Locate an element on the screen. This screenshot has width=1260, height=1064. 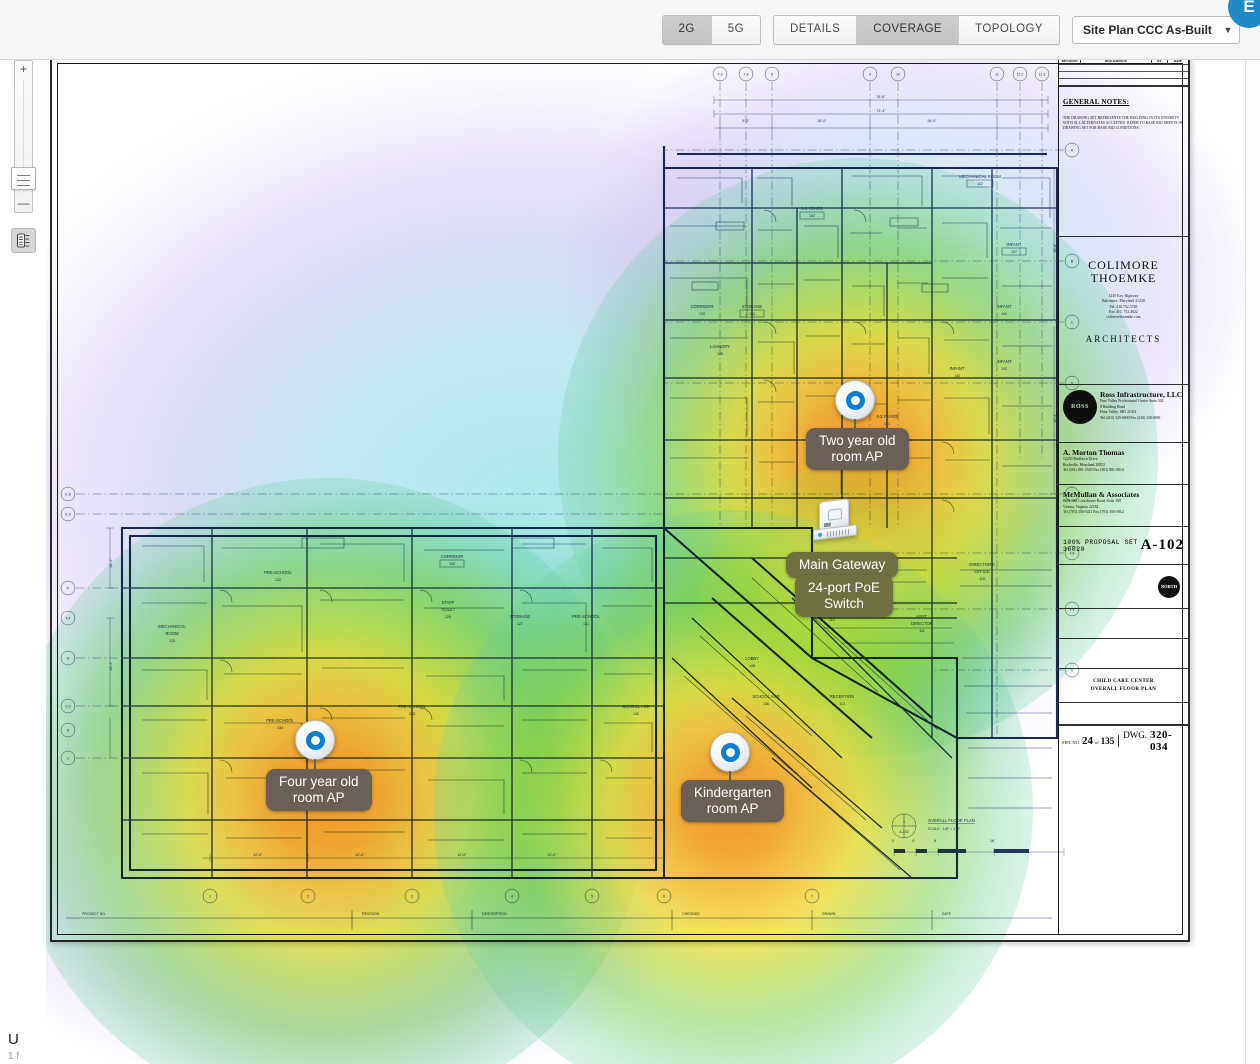
zoom-out-button: — is located at coordinates (23, 203).